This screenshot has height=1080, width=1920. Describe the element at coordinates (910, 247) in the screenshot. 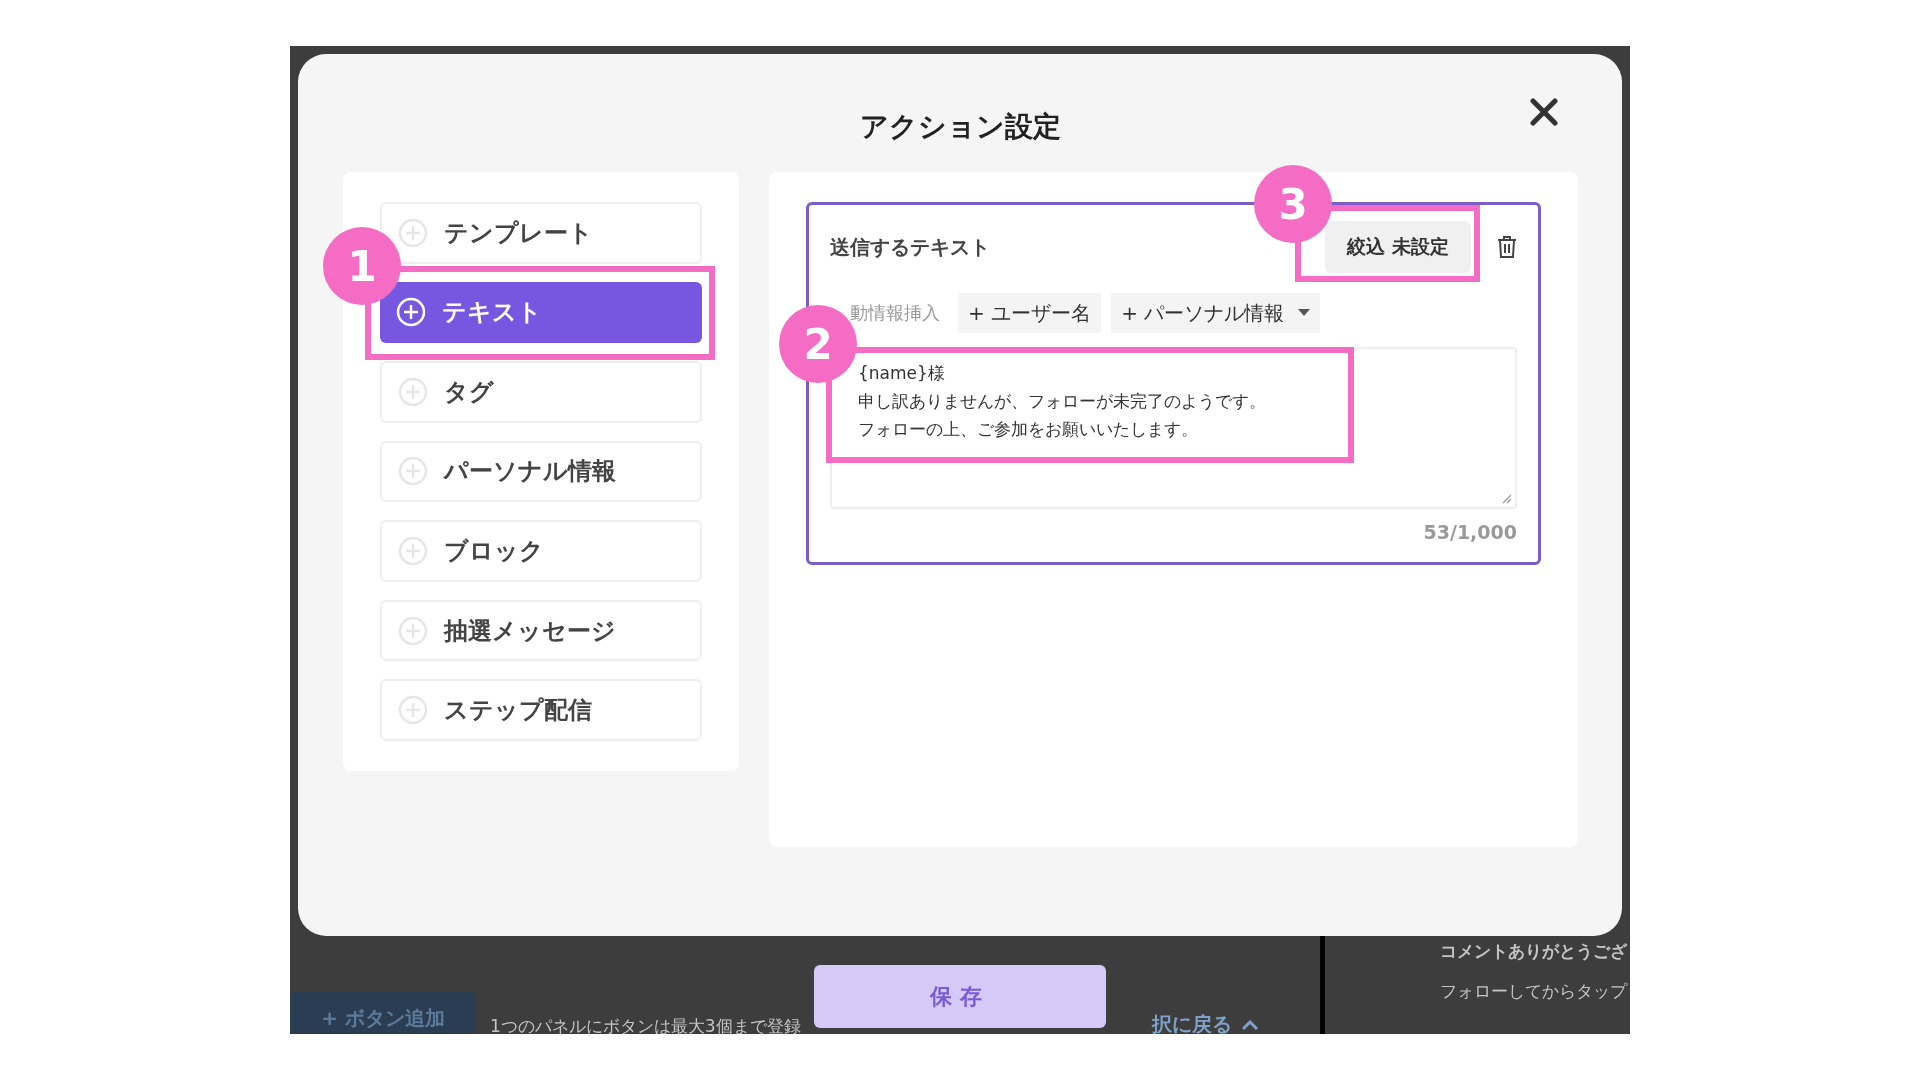

I see `card-title: 送信するテキスト` at that location.